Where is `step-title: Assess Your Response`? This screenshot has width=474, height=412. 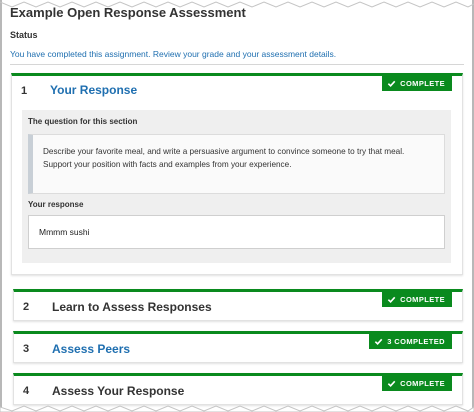 step-title: Assess Your Response is located at coordinates (118, 391).